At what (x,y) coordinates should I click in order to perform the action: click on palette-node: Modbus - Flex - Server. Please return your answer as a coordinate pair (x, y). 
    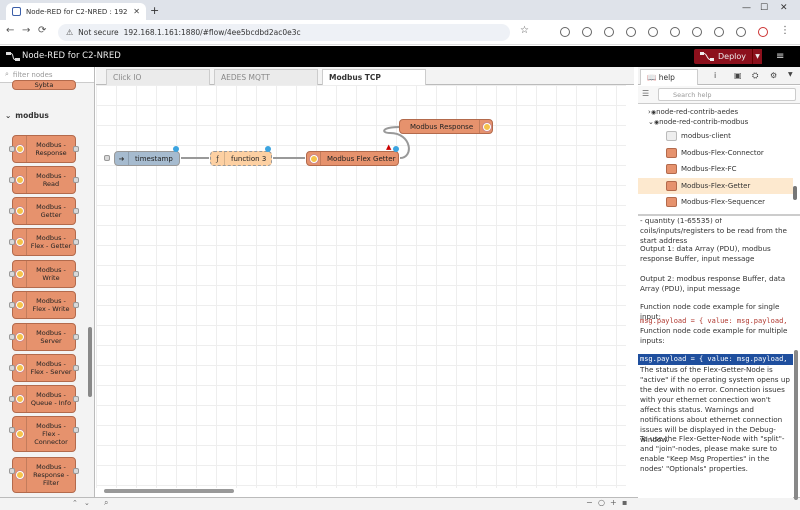
    Looking at the image, I should click on (44, 368).